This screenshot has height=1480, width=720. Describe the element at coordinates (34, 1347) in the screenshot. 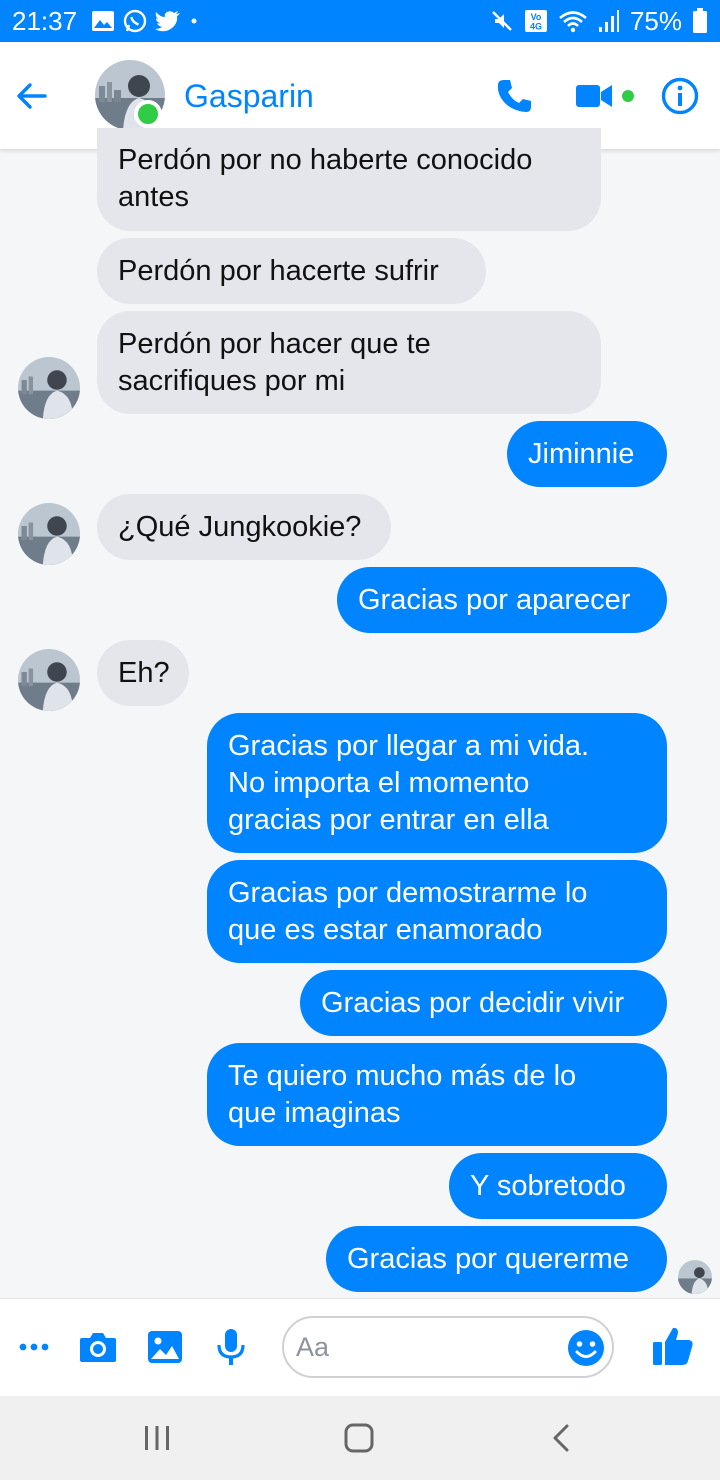

I see `more-icon` at that location.